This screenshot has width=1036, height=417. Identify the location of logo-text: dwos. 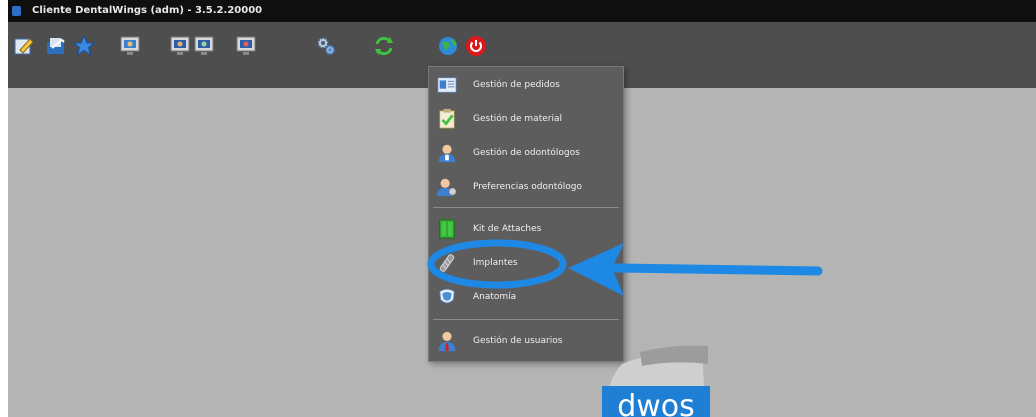
(656, 403).